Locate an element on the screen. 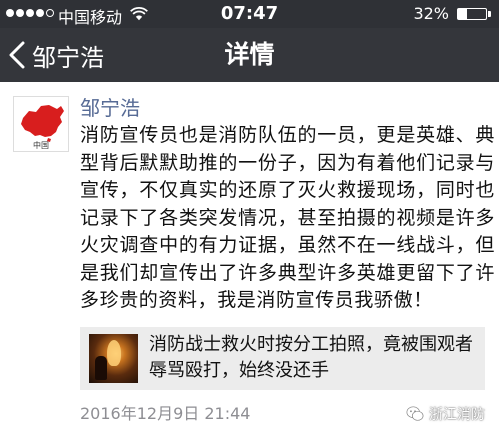 The height and width of the screenshot is (438, 499). post-timestamp: 2016年12月9日 21:44 is located at coordinates (165, 413).